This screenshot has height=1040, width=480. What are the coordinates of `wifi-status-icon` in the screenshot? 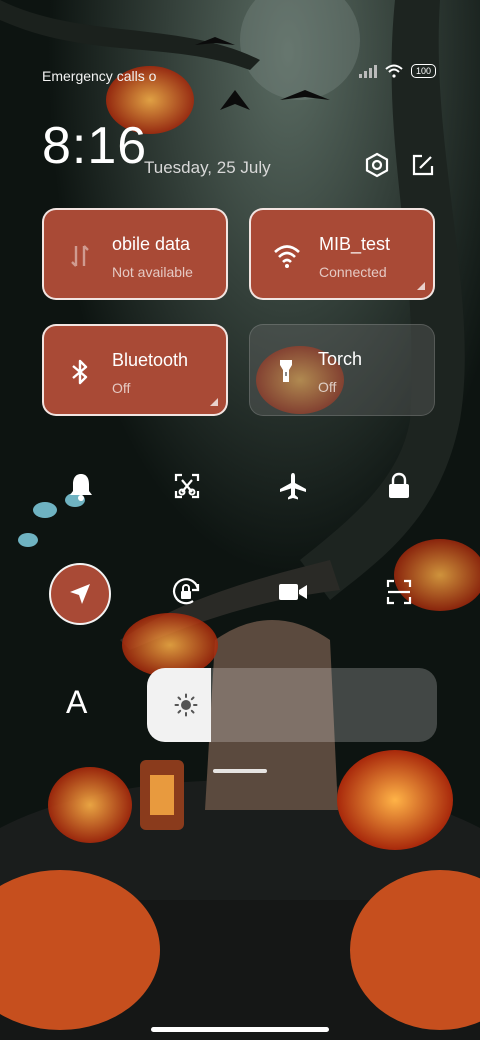 It's located at (394, 71).